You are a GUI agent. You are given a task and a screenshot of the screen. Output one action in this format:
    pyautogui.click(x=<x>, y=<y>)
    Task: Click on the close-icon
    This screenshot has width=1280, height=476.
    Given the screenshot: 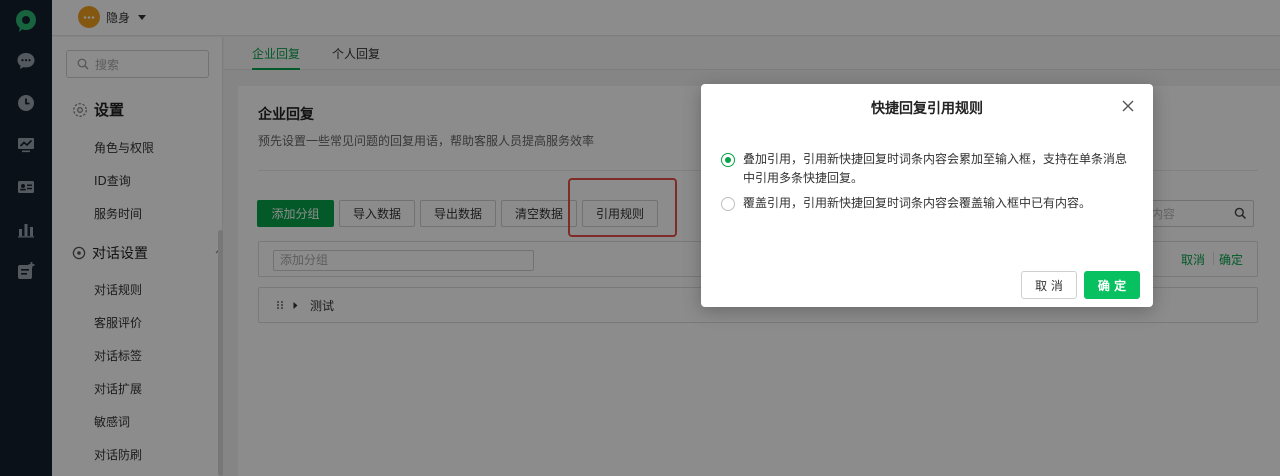 What is the action you would take?
    pyautogui.click(x=1128, y=106)
    